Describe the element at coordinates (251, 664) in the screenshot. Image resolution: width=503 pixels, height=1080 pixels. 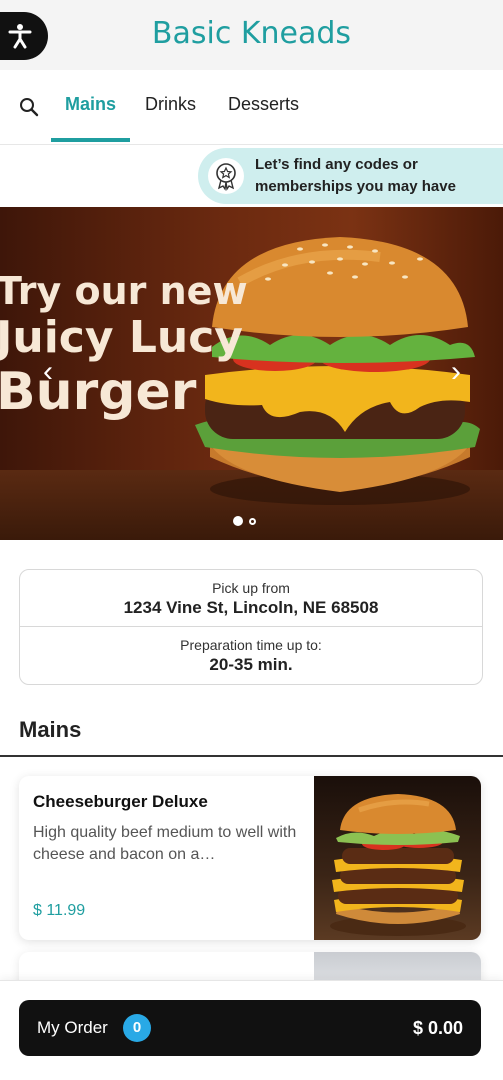
I see `prep-time-value: 20-35 min.` at that location.